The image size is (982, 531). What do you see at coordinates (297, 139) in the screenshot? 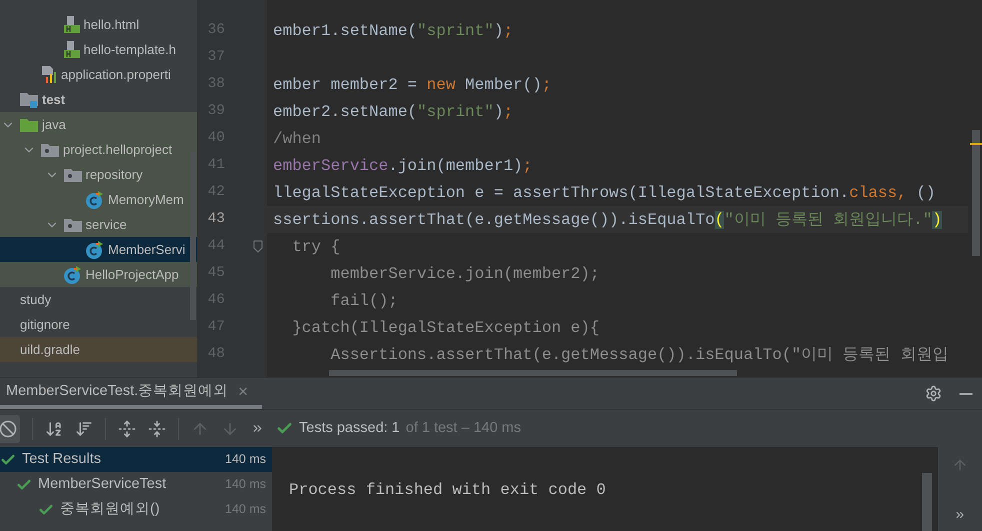
I see `code-line: /when` at bounding box center [297, 139].